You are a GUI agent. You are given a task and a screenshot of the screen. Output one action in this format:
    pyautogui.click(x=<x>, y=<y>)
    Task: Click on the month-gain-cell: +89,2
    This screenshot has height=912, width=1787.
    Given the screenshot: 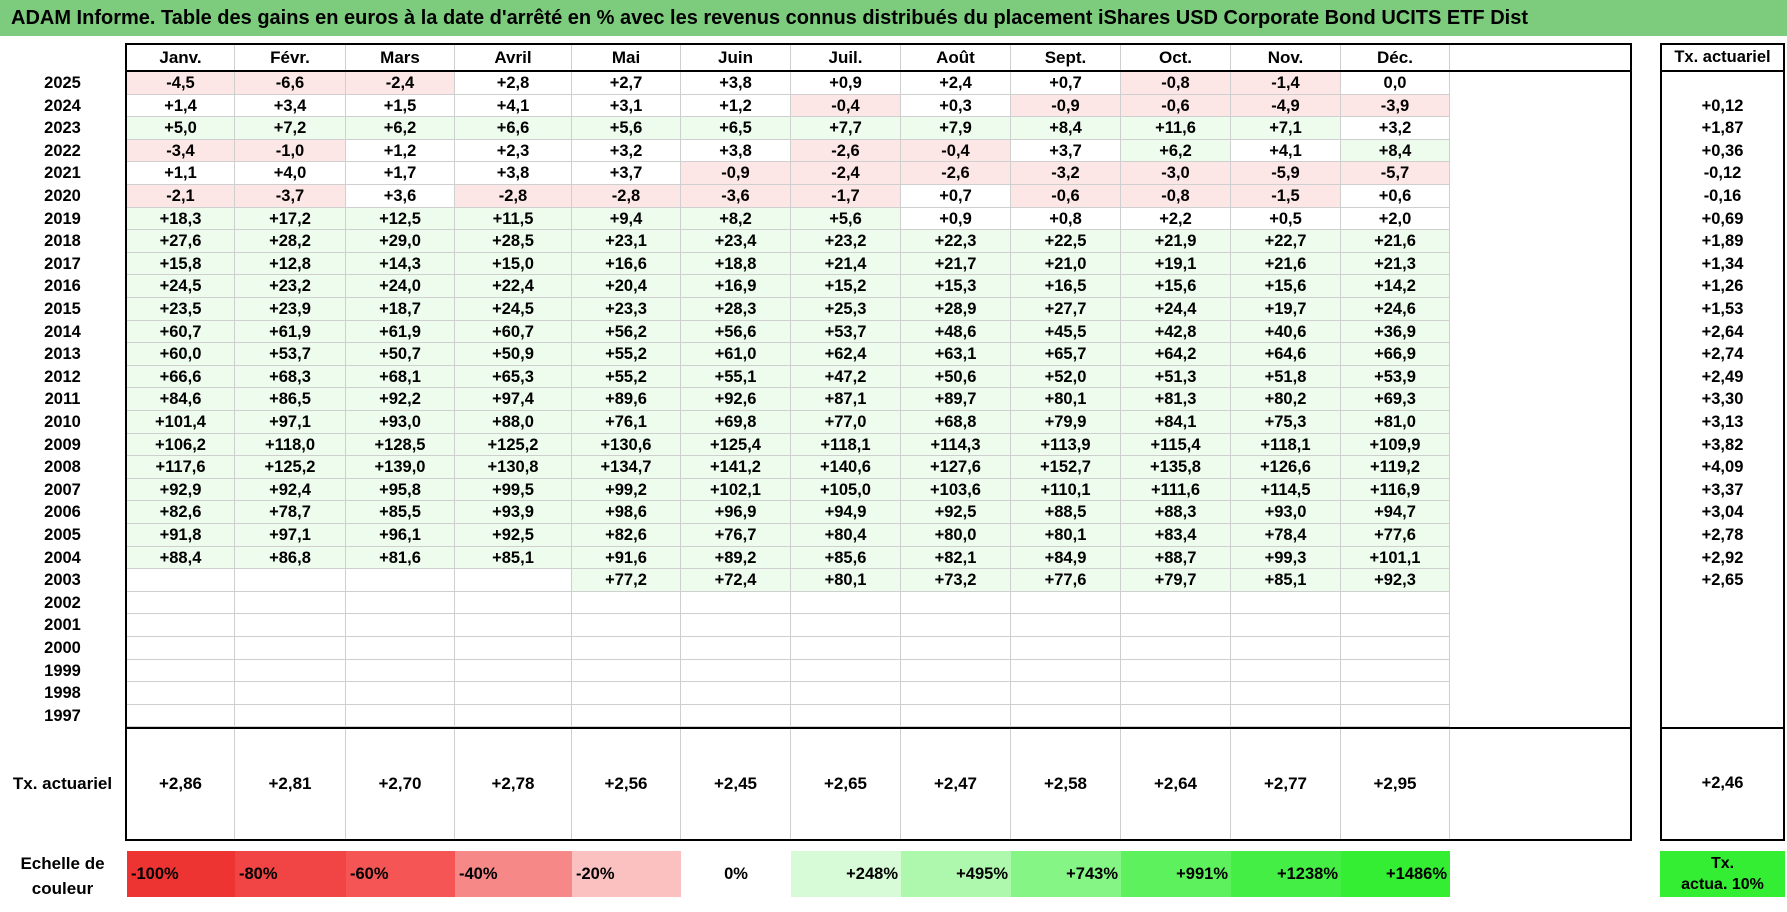 What is the action you would take?
    pyautogui.click(x=736, y=558)
    